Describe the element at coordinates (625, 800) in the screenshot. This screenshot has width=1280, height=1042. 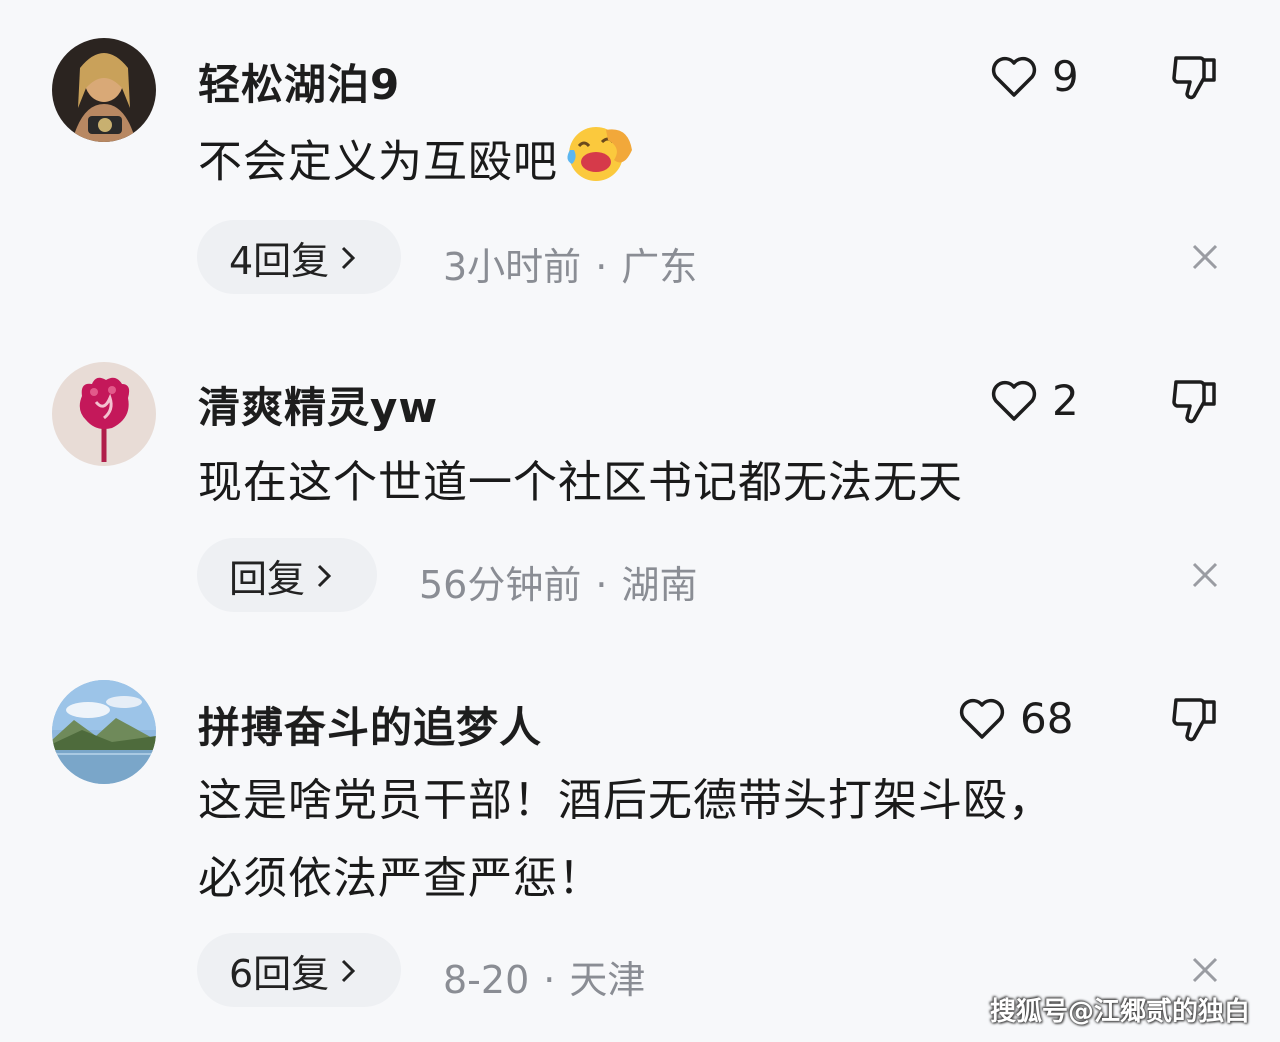
I see `comment-line: 这是啥党员干部！酒后无德带头打架斗殴，` at that location.